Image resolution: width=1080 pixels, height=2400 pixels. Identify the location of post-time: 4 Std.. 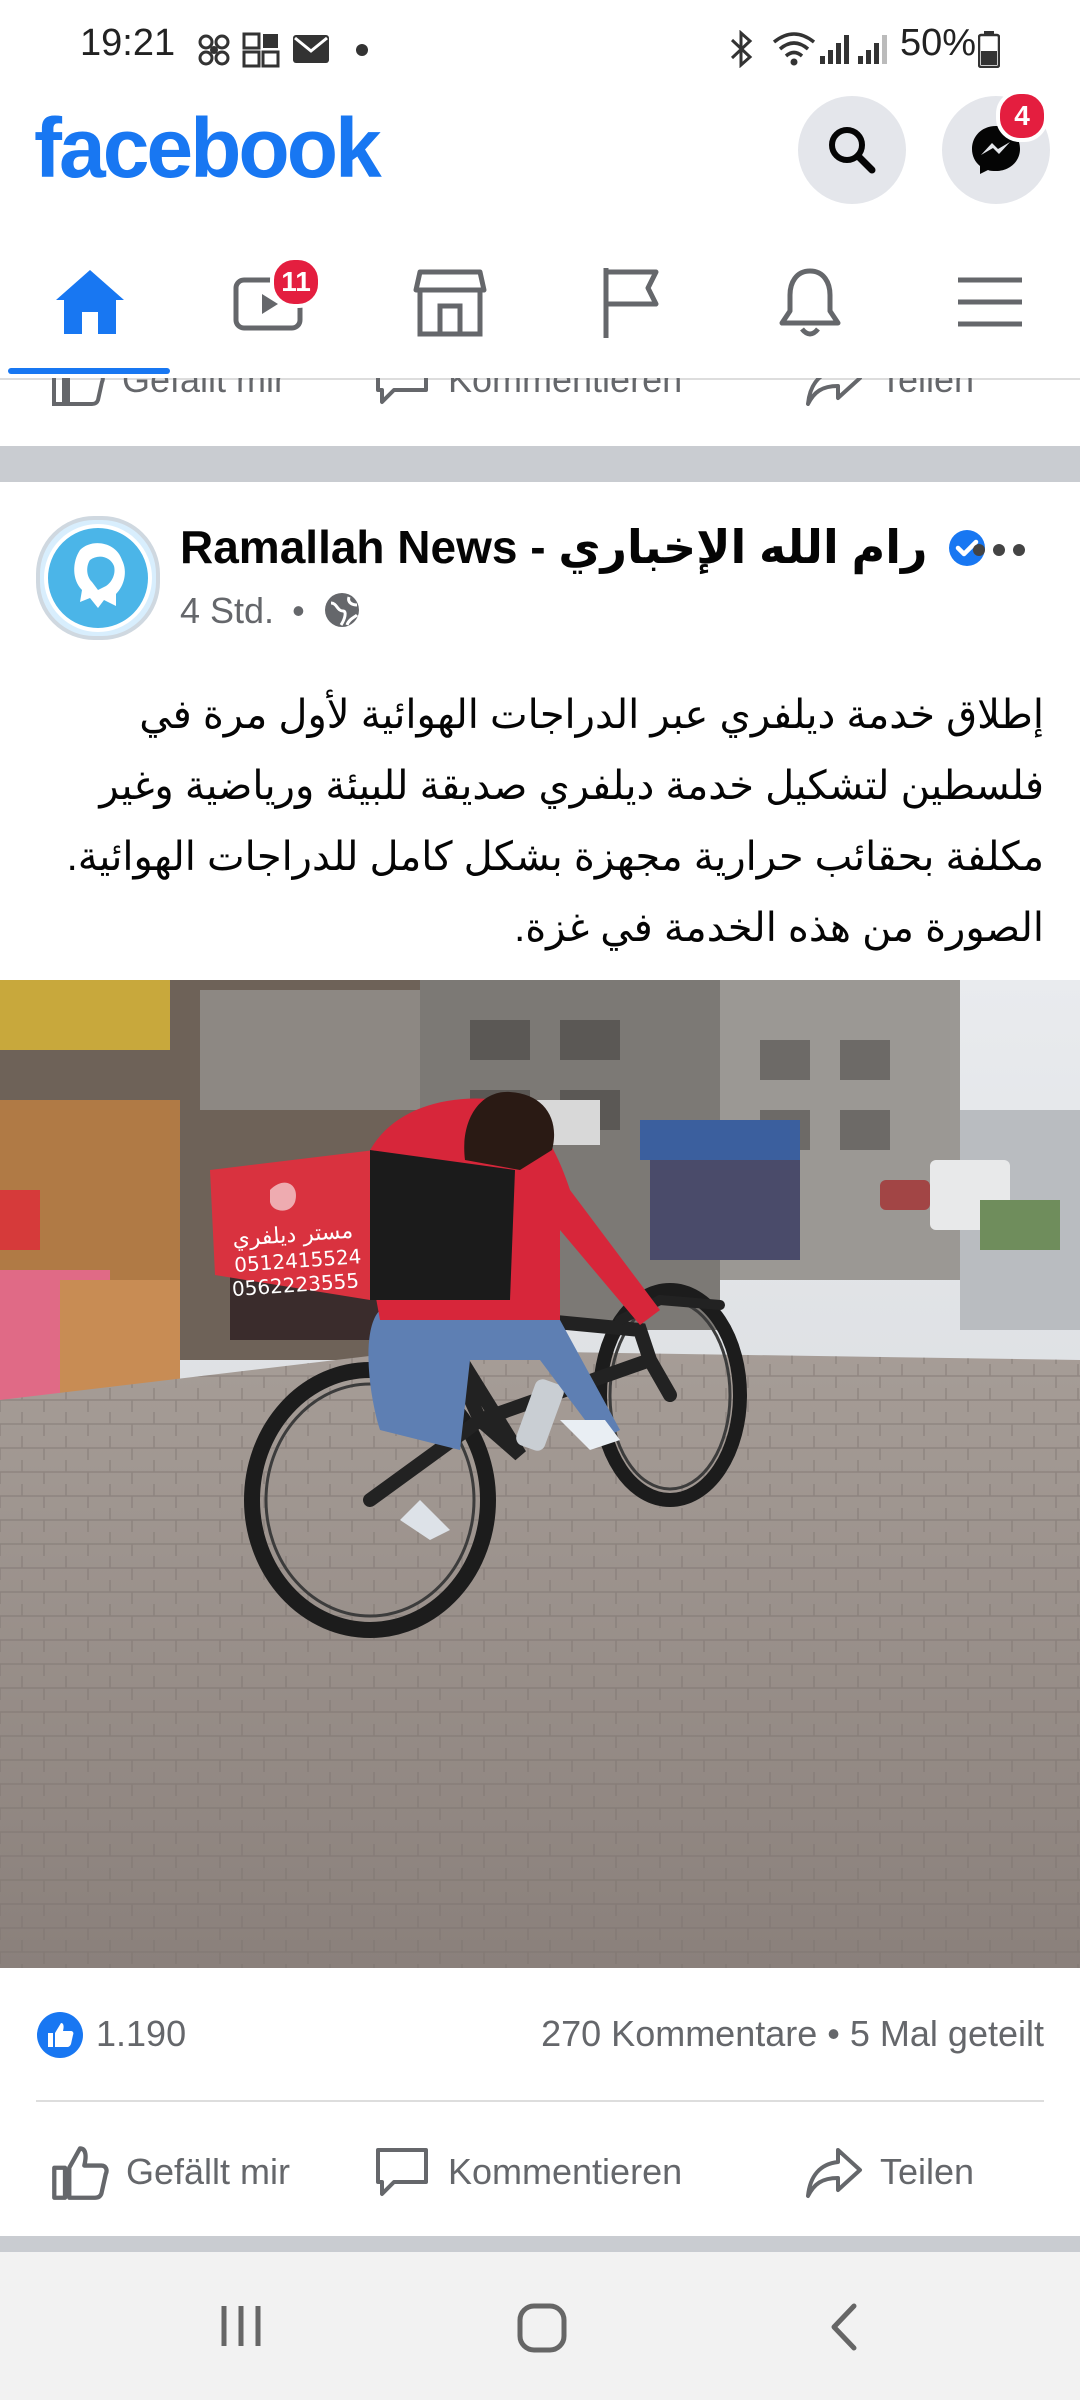
(227, 610).